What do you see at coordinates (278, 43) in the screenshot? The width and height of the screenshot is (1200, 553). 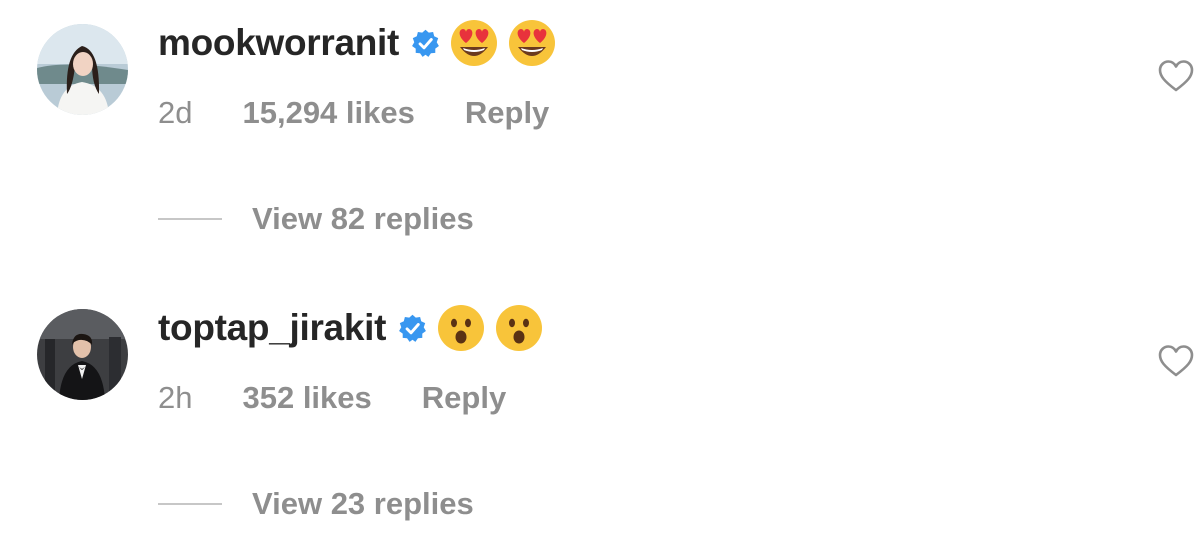 I see `username-link: mookworranit` at bounding box center [278, 43].